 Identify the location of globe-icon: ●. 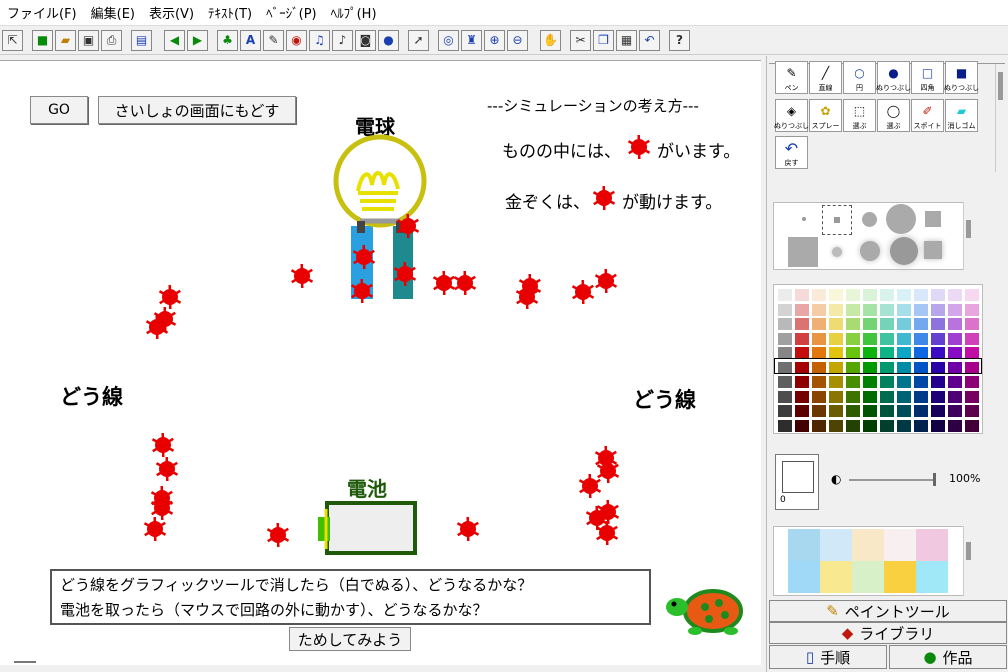
(388, 40).